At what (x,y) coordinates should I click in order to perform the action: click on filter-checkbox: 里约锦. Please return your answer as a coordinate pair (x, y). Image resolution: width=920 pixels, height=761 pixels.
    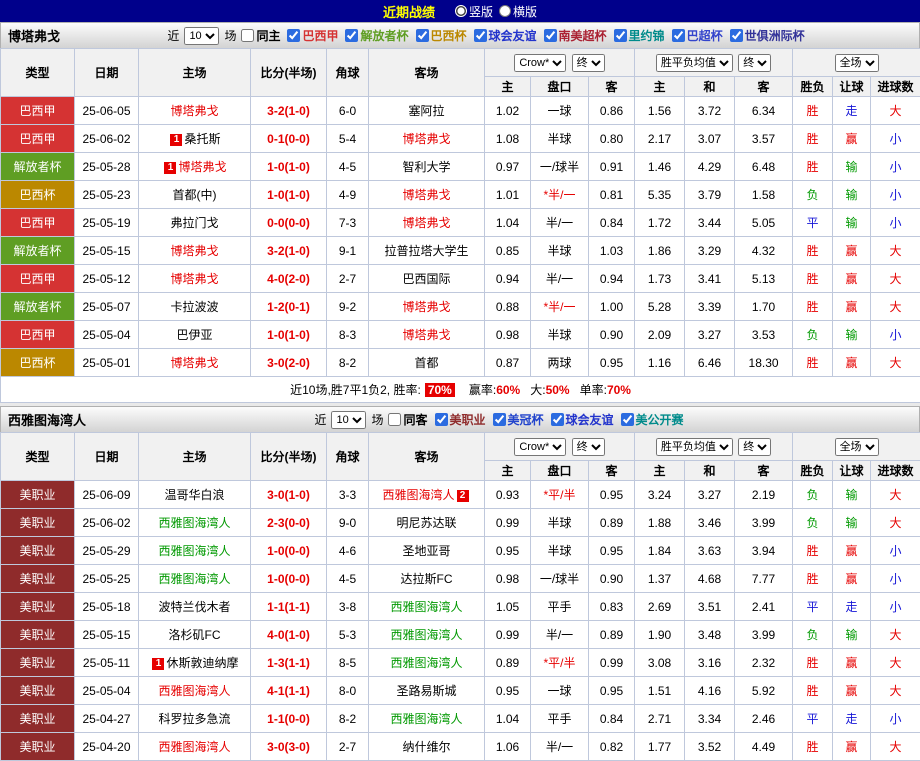
    Looking at the image, I should click on (639, 35).